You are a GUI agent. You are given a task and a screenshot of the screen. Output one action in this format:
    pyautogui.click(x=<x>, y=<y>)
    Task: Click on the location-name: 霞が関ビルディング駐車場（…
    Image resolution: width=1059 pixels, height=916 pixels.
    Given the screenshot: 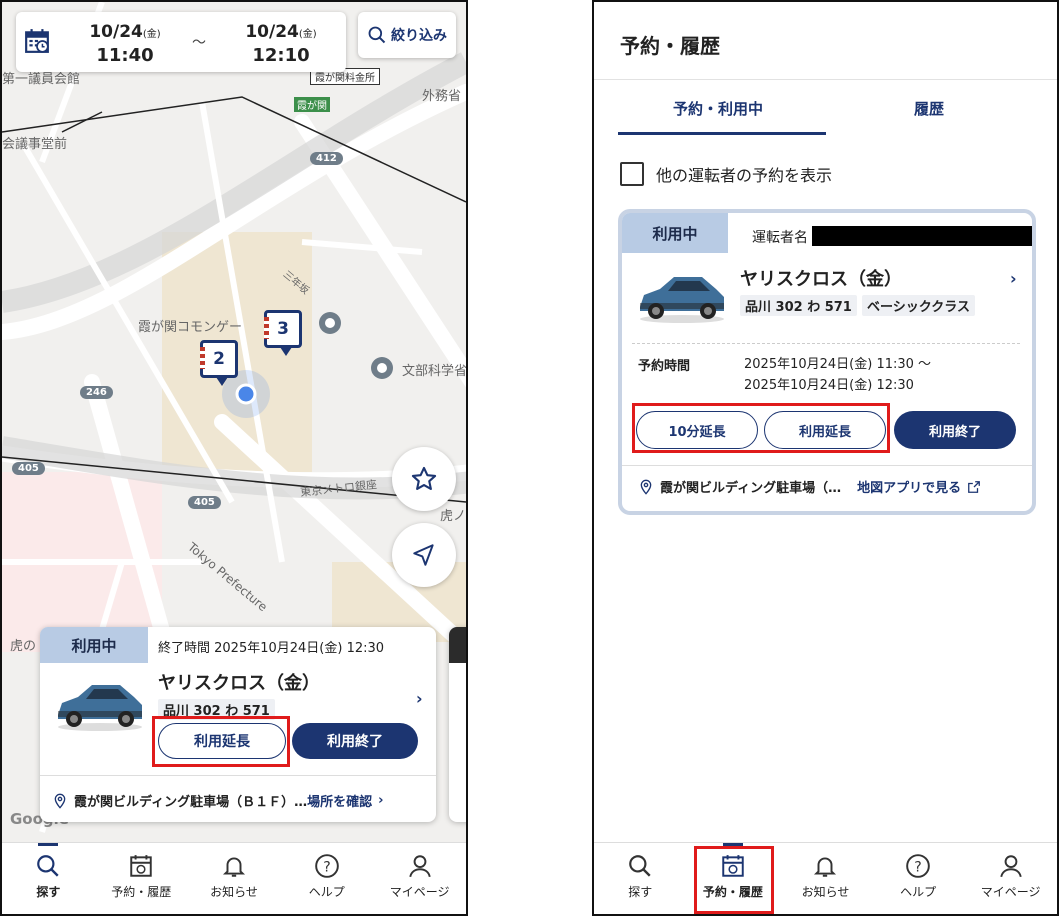 What is the action you would take?
    pyautogui.click(x=751, y=488)
    